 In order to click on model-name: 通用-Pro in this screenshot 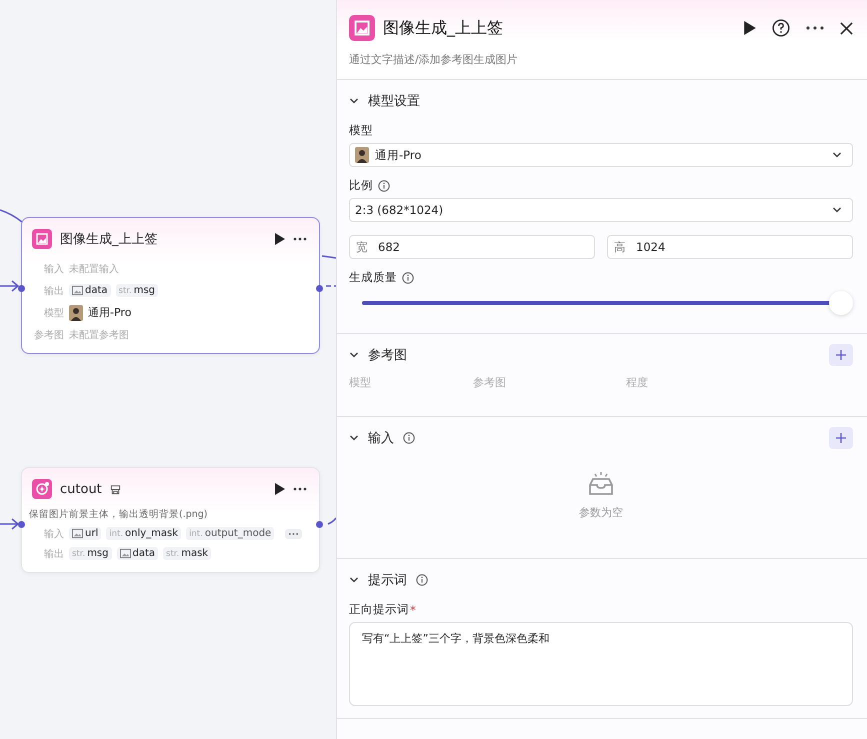, I will do `click(110, 312)`.